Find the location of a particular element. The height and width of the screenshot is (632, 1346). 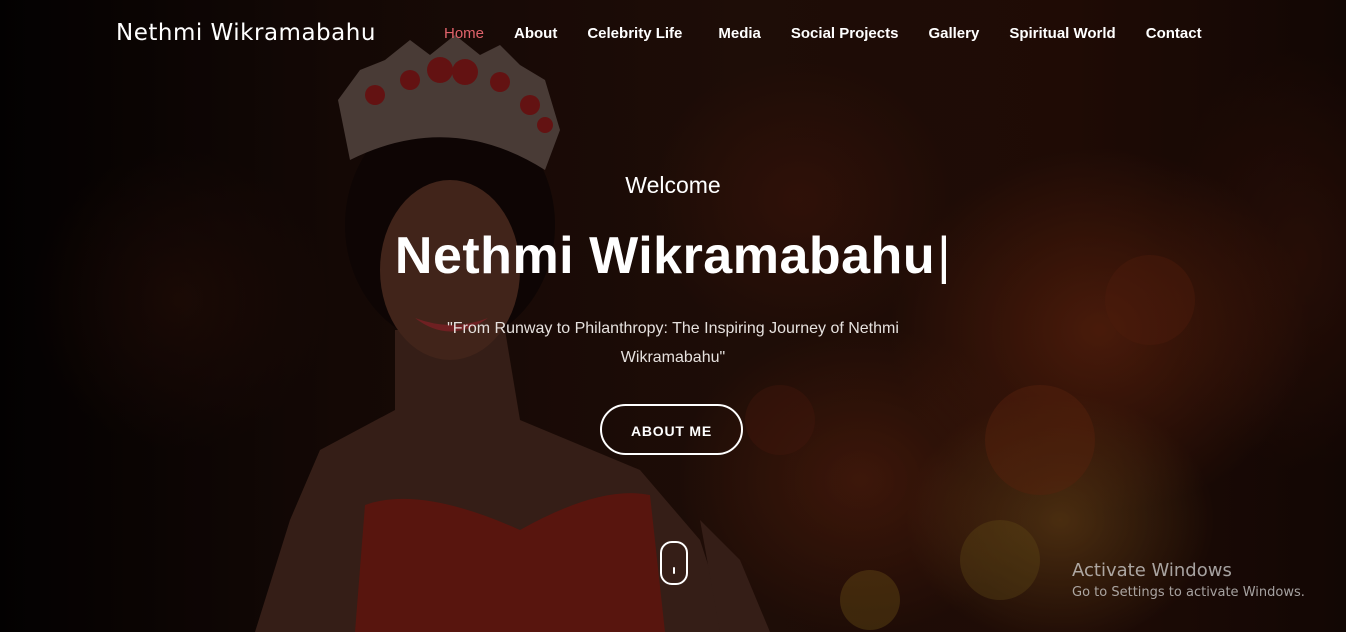

nav-item-gallery: Gallery is located at coordinates (953, 33).